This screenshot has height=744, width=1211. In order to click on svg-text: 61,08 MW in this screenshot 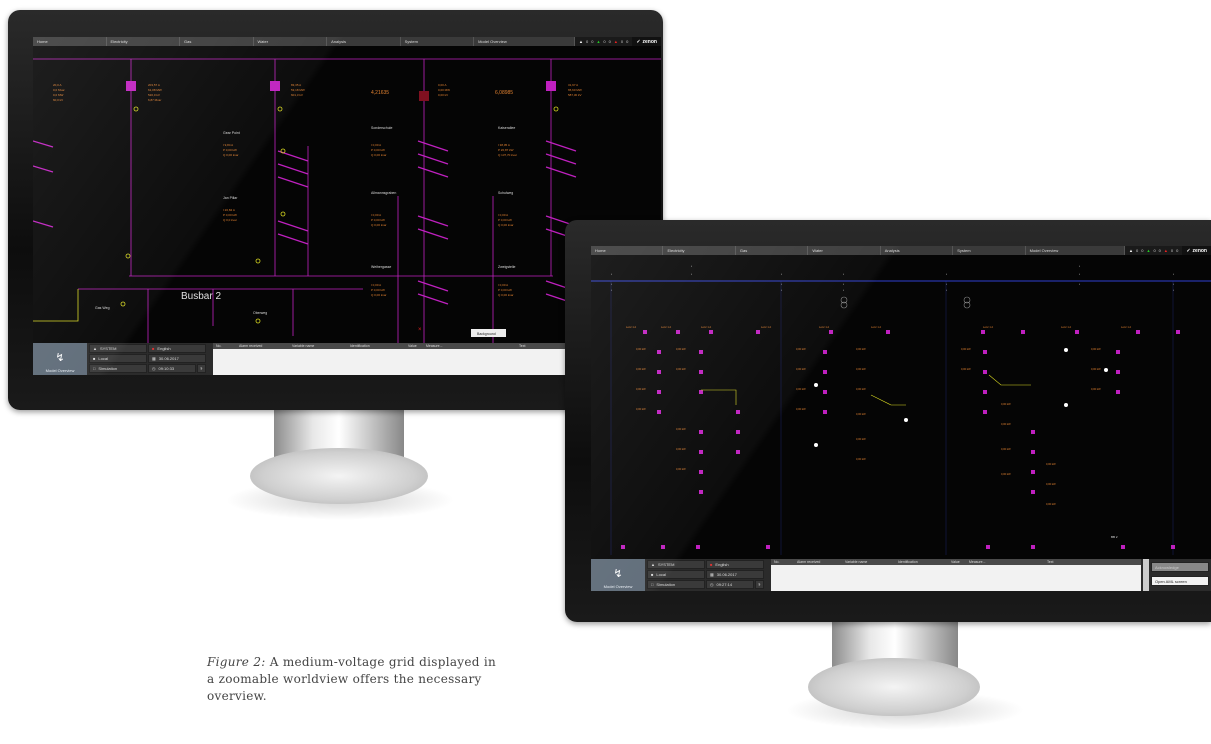, I will do `click(155, 90)`.